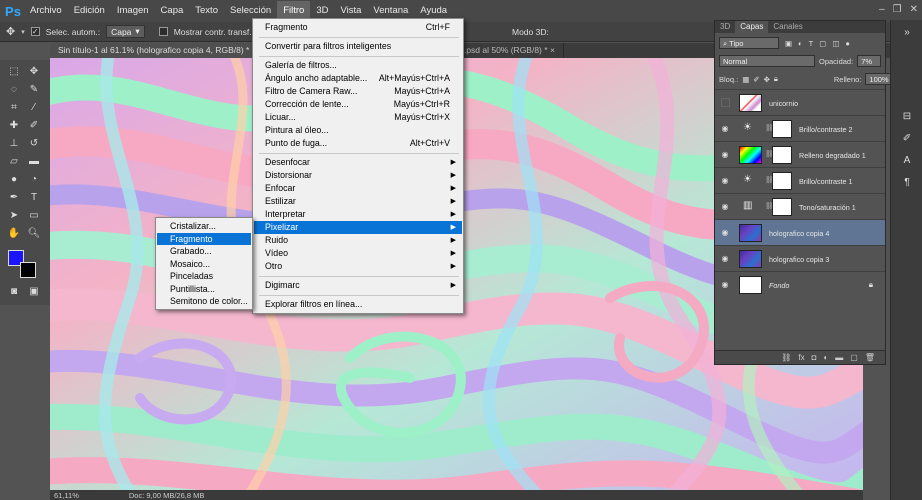 This screenshot has height=500, width=922. Describe the element at coordinates (800, 154) in the screenshot. I see `layer-row: ◉ ⛓ Relleno degradado 1` at that location.